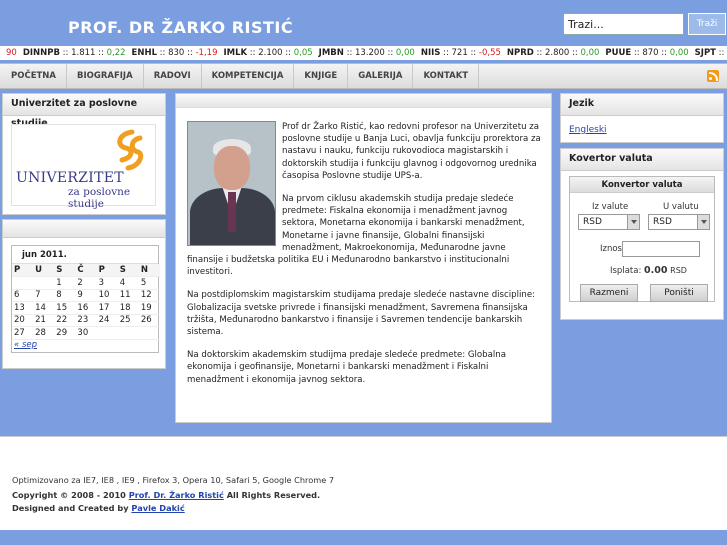 This screenshot has height=545, width=727. I want to click on ticker-price: :: 830 ::, so click(176, 53).